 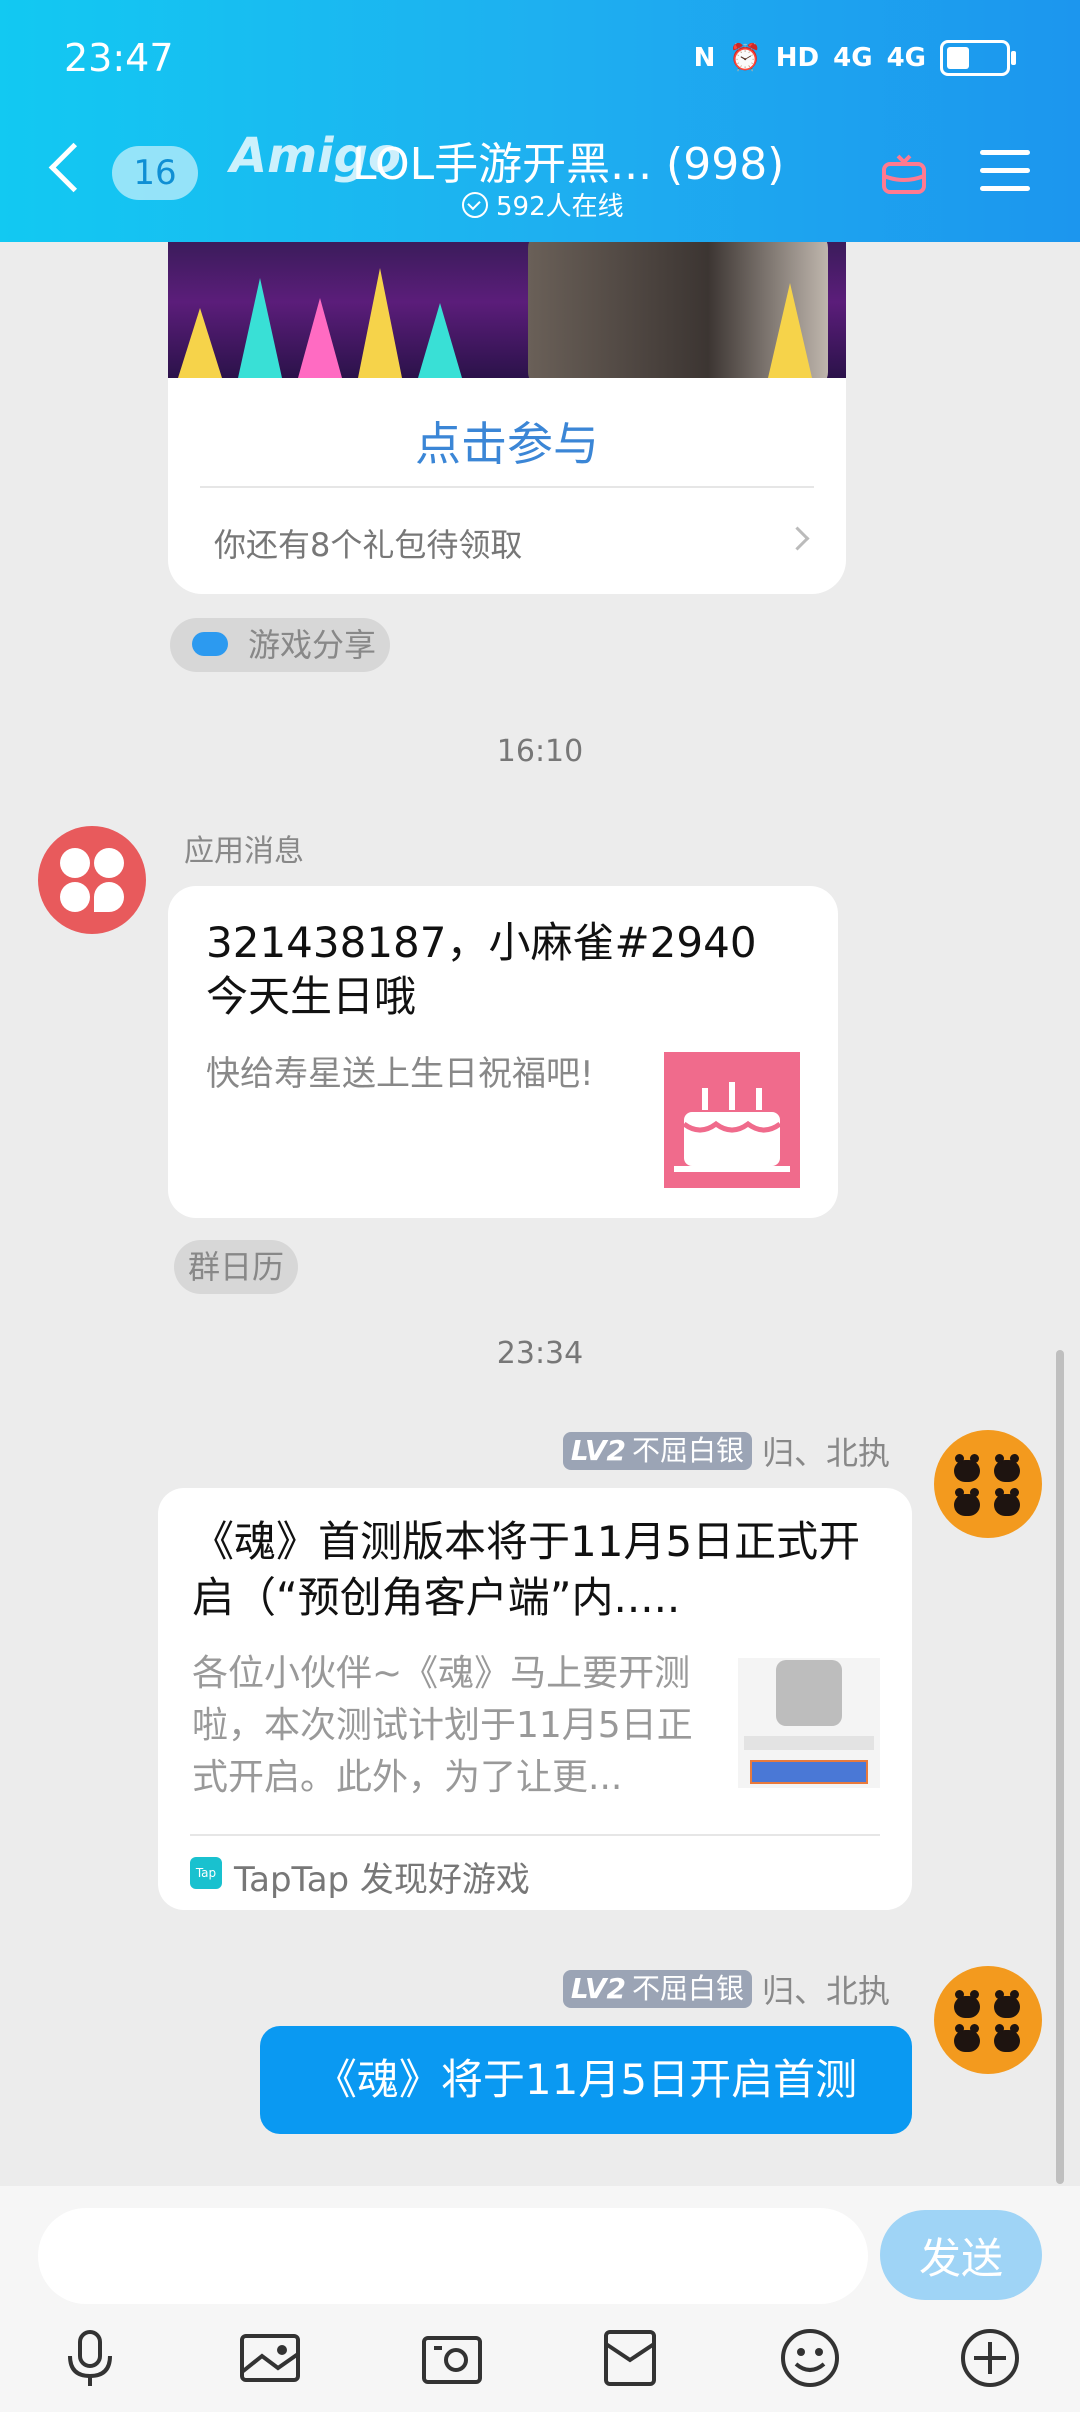 I want to click on menu-icon, so click(x=1005, y=177).